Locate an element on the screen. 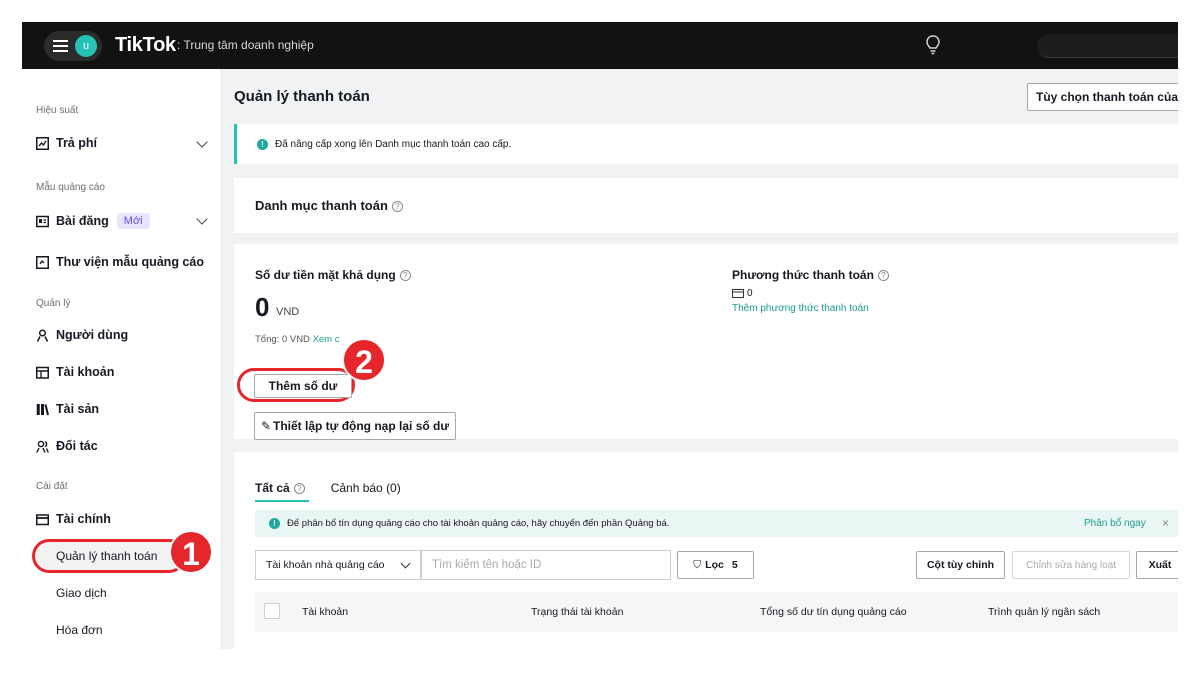 The height and width of the screenshot is (675, 1200). sidebar-item-finance: Tài chính is located at coordinates (73, 519).